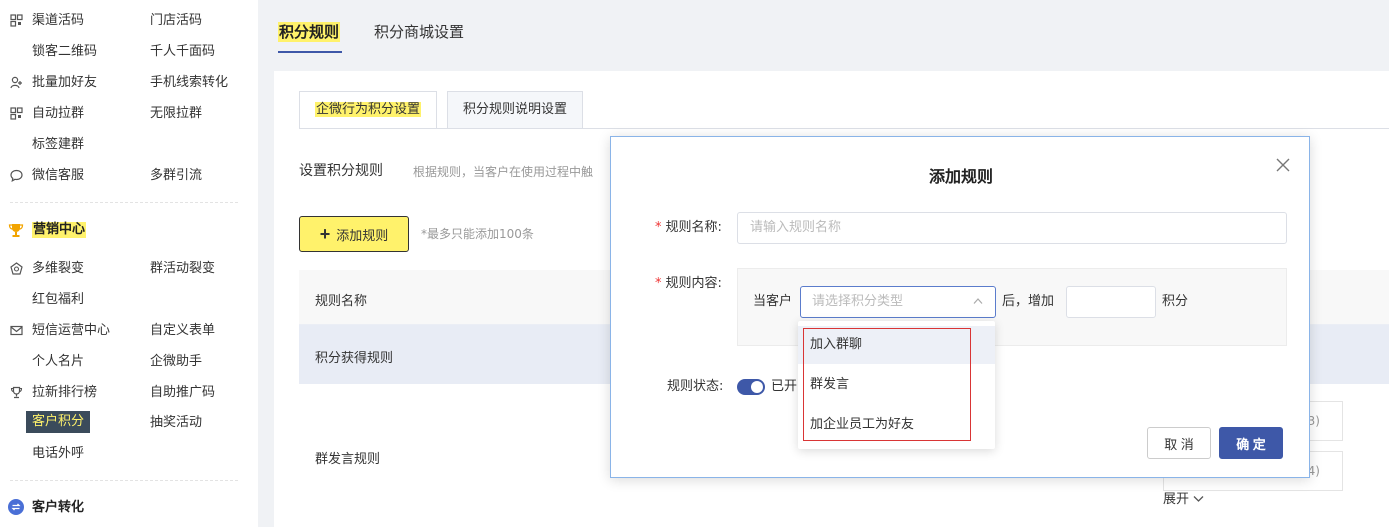 This screenshot has width=1389, height=527. I want to click on sidebar-item-lottery: 抽奖活动, so click(176, 423).